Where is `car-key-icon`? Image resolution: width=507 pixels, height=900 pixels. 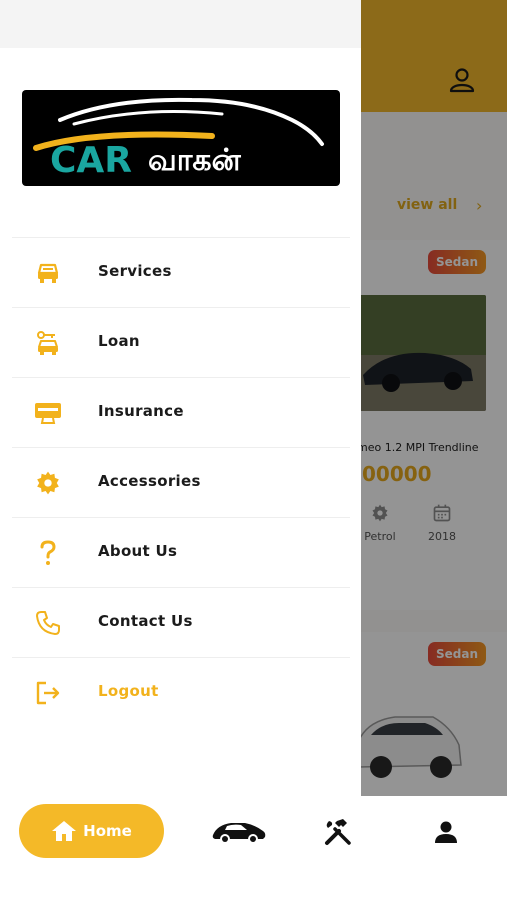
car-key-icon is located at coordinates (48, 343).